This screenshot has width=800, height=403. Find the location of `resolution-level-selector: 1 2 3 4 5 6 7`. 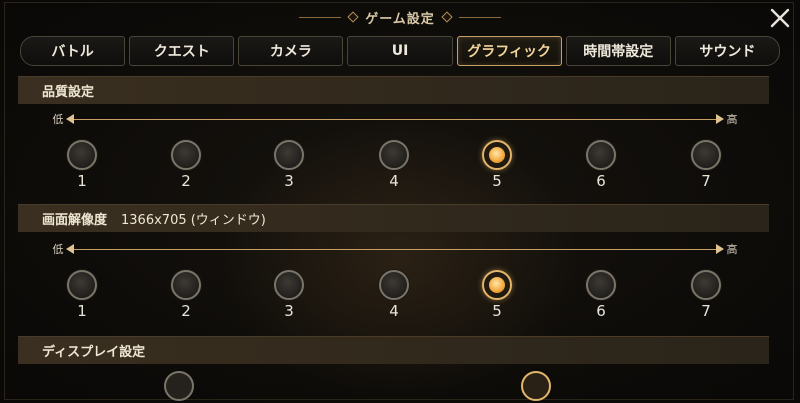

resolution-level-selector: 1 2 3 4 5 6 7 is located at coordinates (395, 298).